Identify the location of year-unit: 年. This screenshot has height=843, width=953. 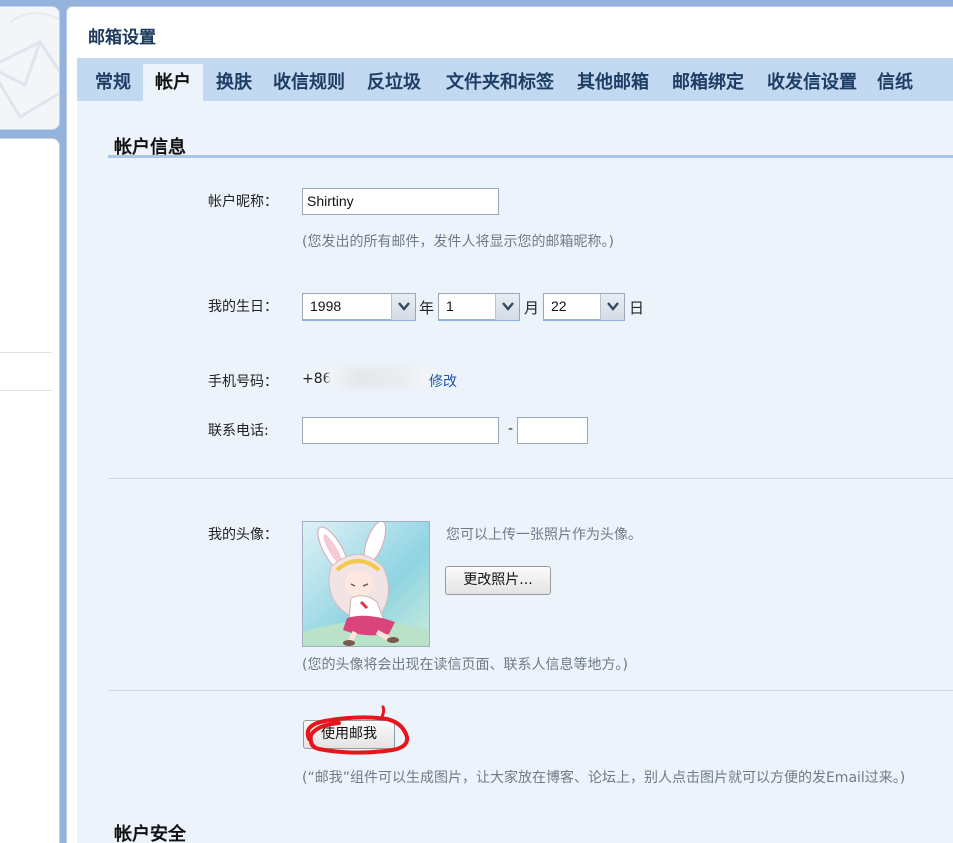
(427, 308).